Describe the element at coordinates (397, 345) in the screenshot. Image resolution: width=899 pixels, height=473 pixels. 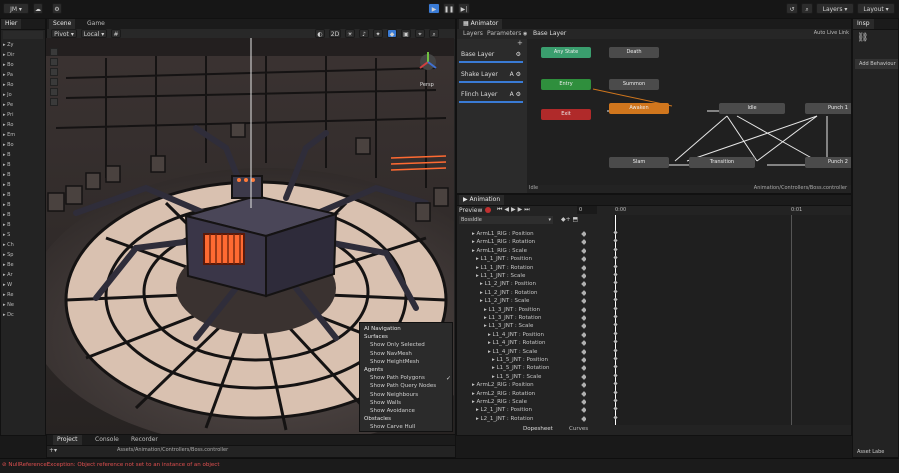
I see `overlay-option: Show Only Selected` at that location.